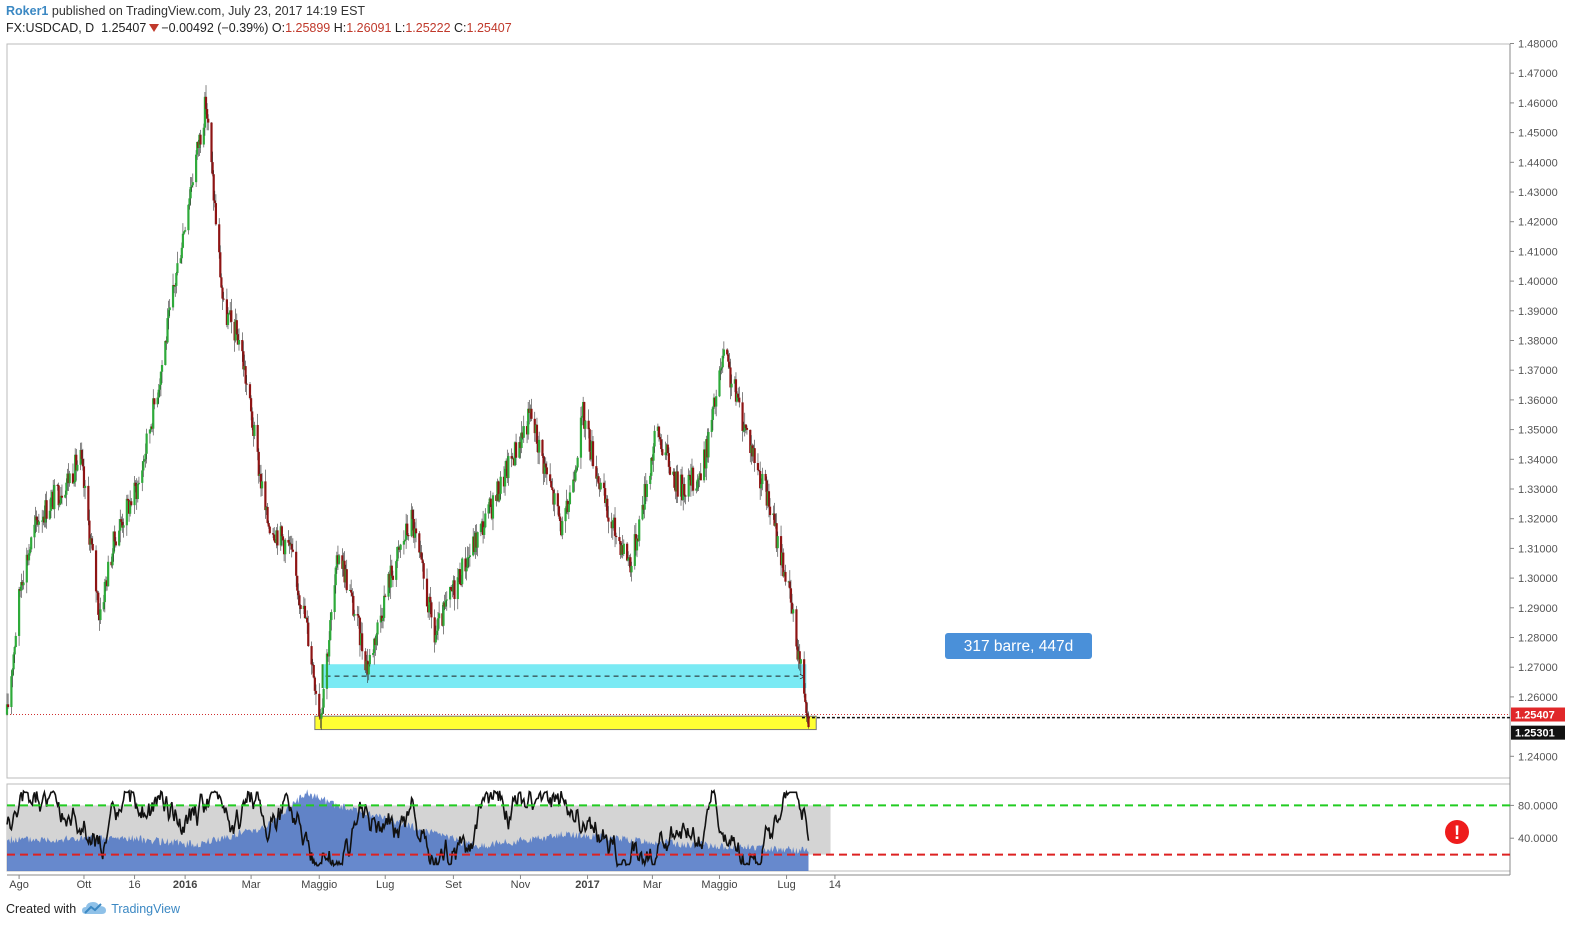 Image resolution: width=1575 pixels, height=932 pixels. What do you see at coordinates (1538, 839) in the screenshot?
I see `osc-tick-label: 40.0000` at bounding box center [1538, 839].